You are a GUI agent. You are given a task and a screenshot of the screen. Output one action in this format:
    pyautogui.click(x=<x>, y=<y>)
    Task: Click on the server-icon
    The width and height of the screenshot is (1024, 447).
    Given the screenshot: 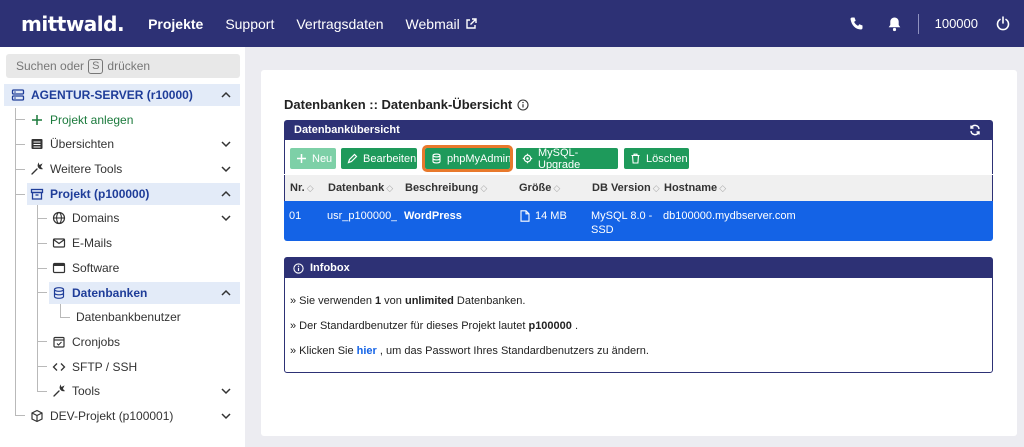 What is the action you would take?
    pyautogui.click(x=18, y=95)
    